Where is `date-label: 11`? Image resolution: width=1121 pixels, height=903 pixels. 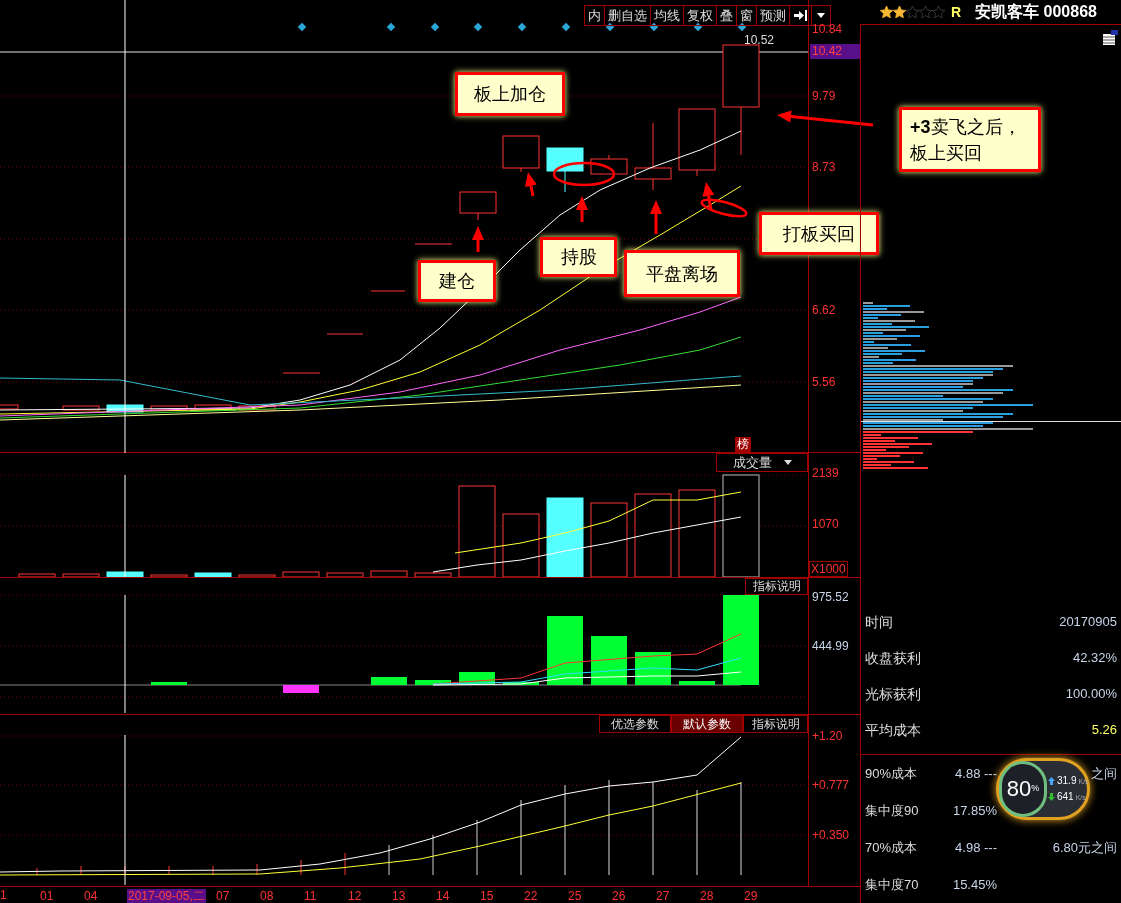
date-label: 11 is located at coordinates (310, 895).